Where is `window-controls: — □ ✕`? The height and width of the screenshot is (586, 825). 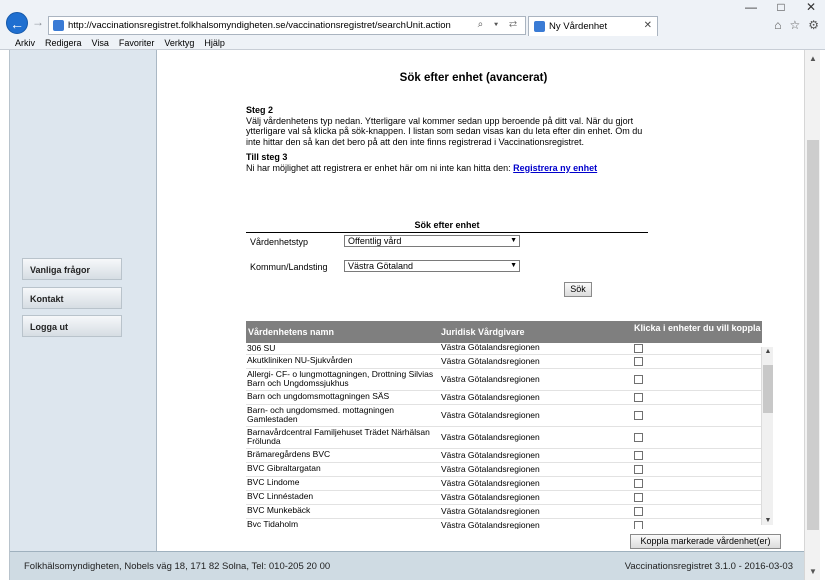
window-controls: — □ ✕ is located at coordinates (781, 7).